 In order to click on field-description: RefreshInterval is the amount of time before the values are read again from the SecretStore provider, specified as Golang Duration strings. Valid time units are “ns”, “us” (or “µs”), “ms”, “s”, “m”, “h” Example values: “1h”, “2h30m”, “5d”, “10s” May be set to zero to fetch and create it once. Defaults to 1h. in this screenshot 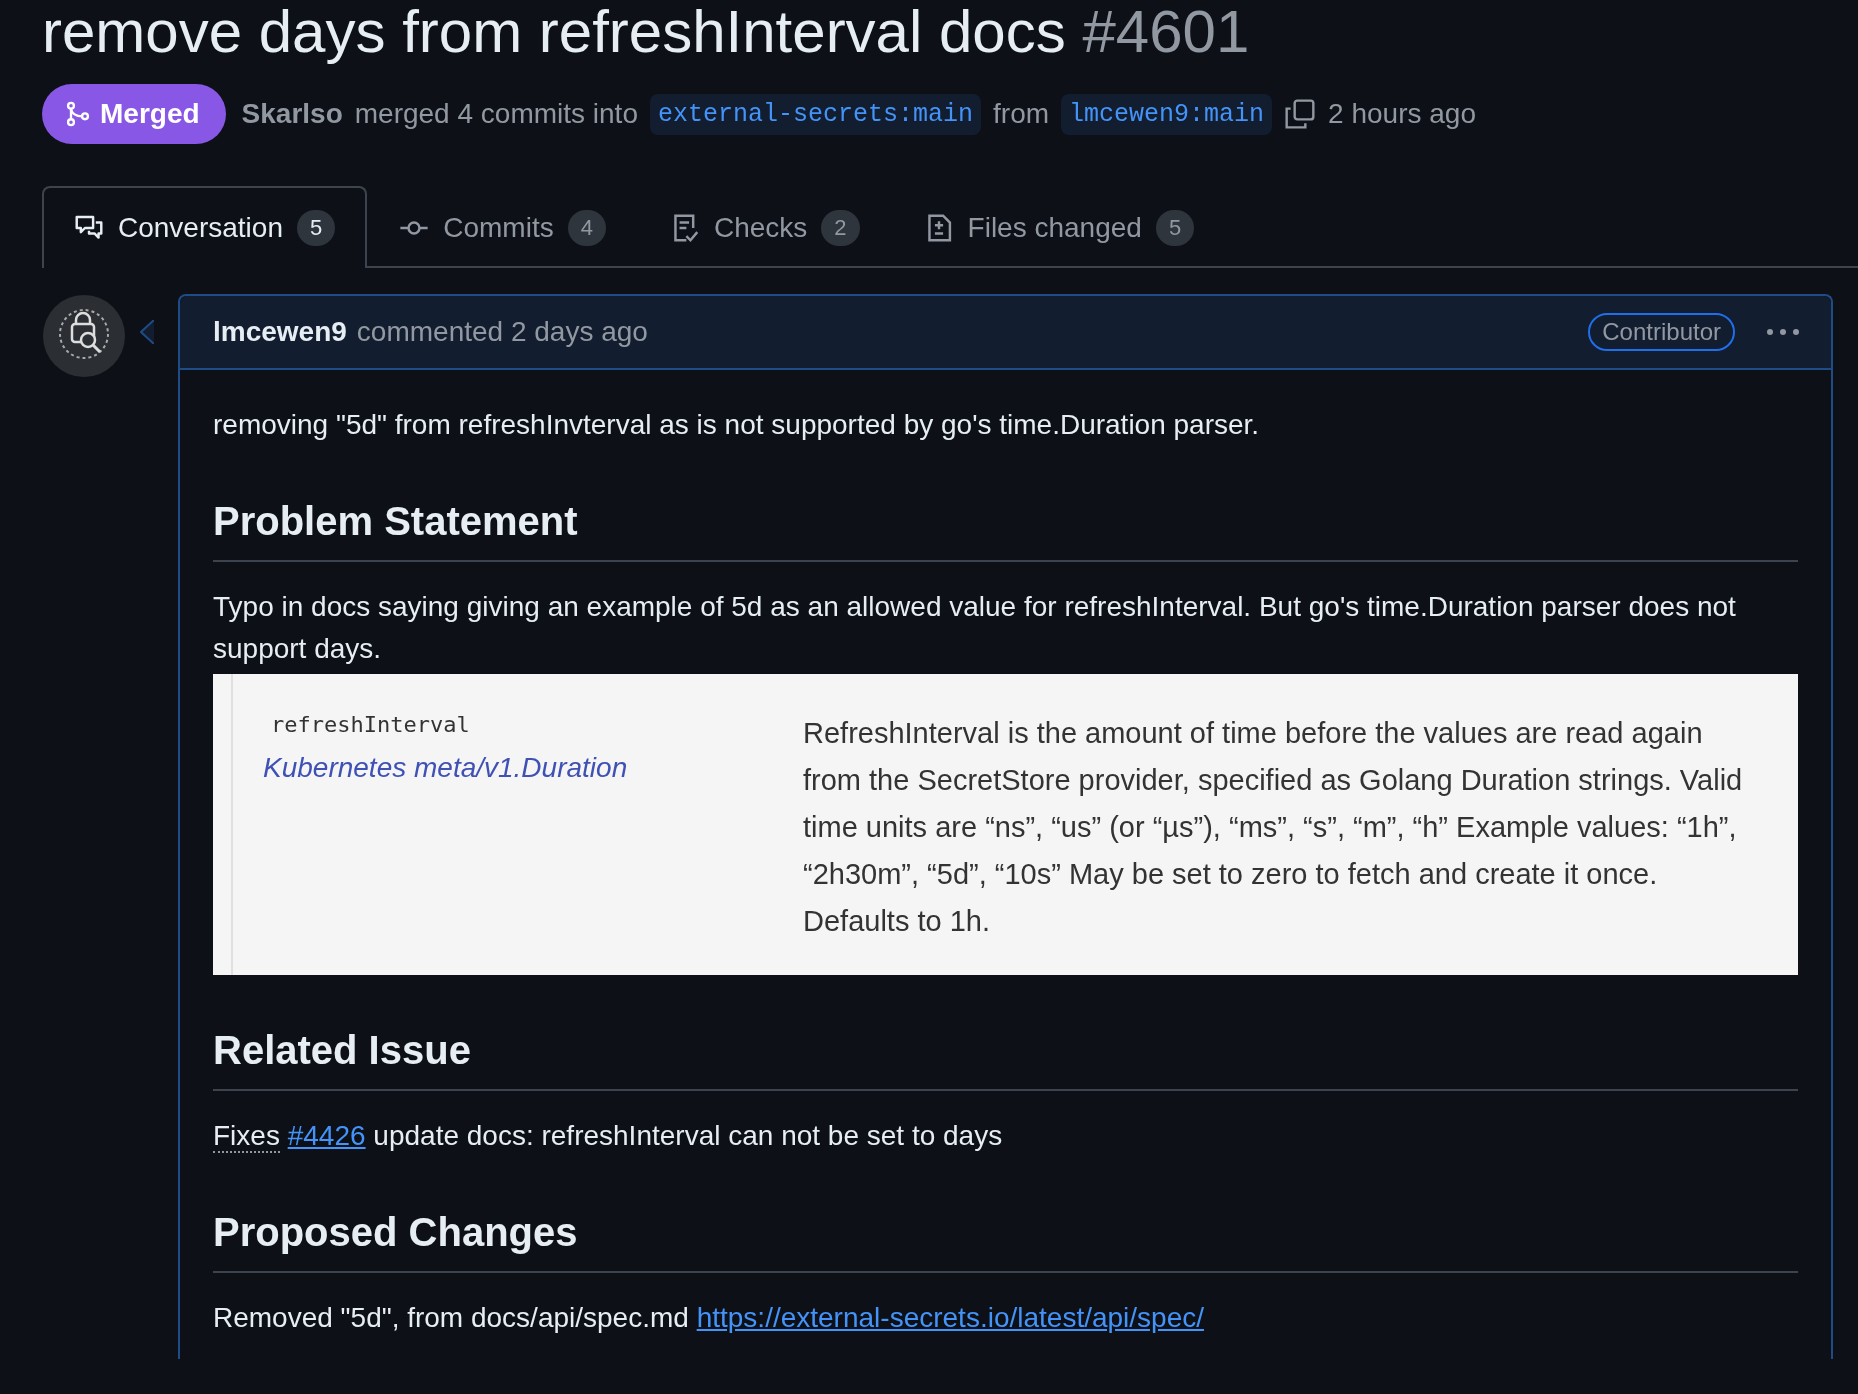, I will do `click(1273, 827)`.